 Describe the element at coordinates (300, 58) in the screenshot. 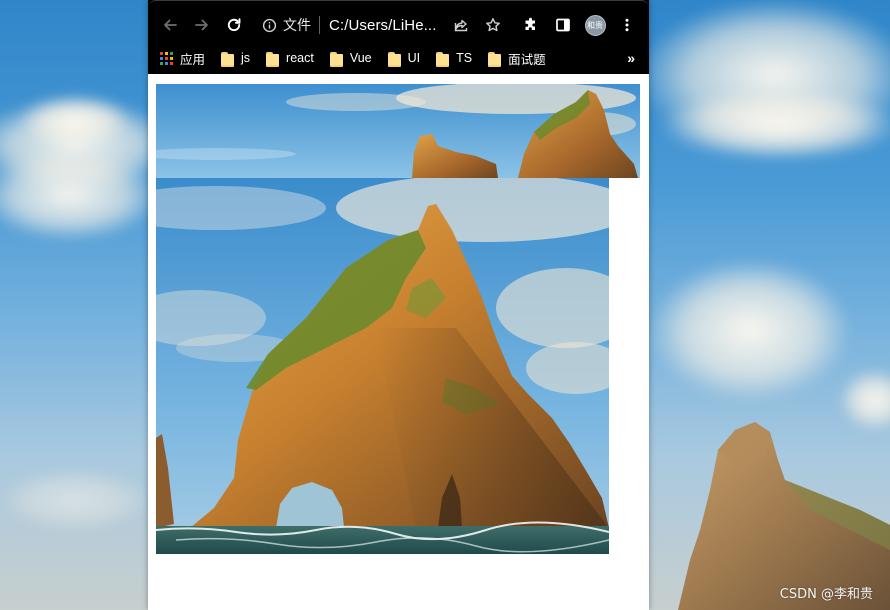

I see `bookmark-label: react` at that location.